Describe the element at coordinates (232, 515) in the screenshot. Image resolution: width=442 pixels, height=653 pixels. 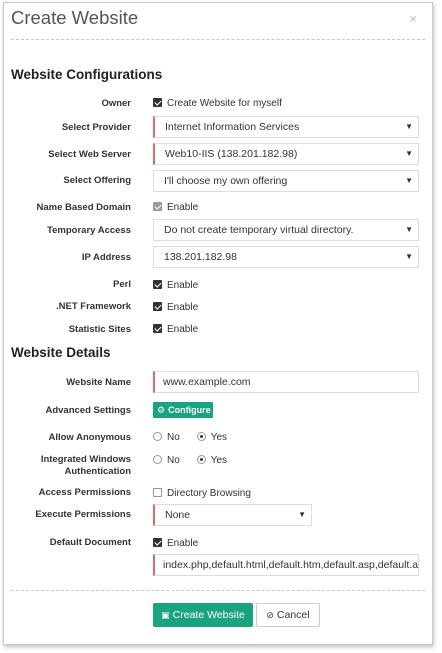
I see `execute-permissions-select: None ▼` at that location.